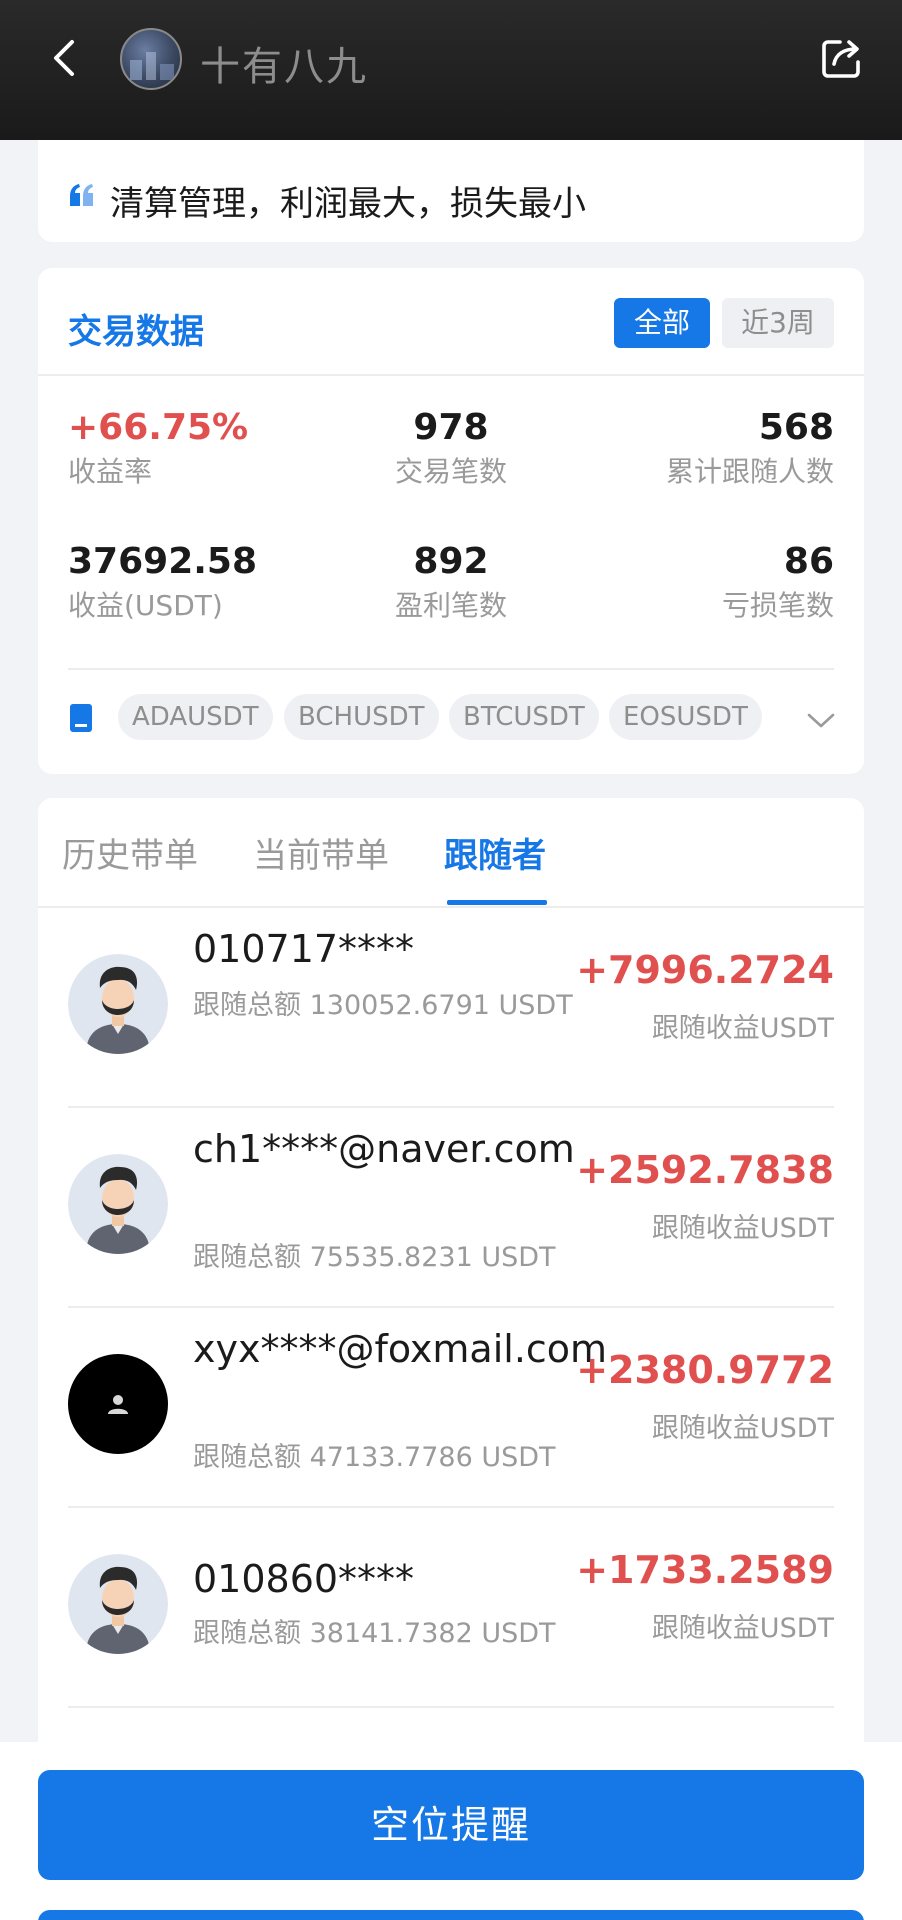 The height and width of the screenshot is (1920, 902). Describe the element at coordinates (704, 583) in the screenshot. I see `stat-loss-count: 86 亏损笔数` at that location.